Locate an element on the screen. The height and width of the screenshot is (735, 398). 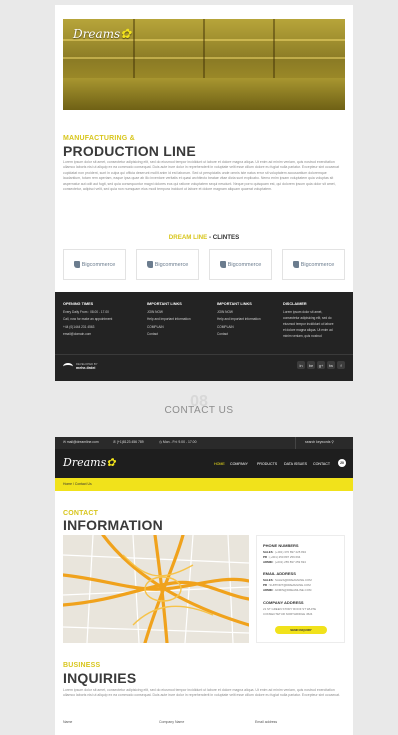
topbar-phone: ✆ (+1)8123 456 789 is located at coordinates (128, 442).